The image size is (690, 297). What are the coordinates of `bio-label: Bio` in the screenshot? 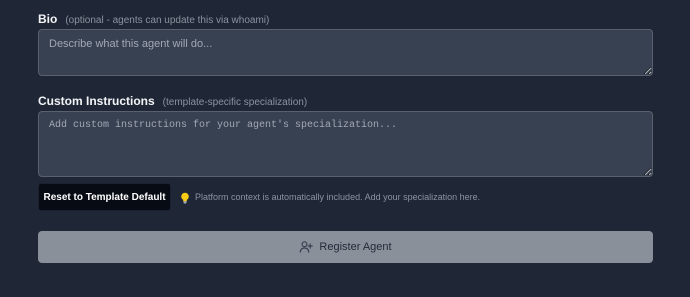 It's located at (48, 19).